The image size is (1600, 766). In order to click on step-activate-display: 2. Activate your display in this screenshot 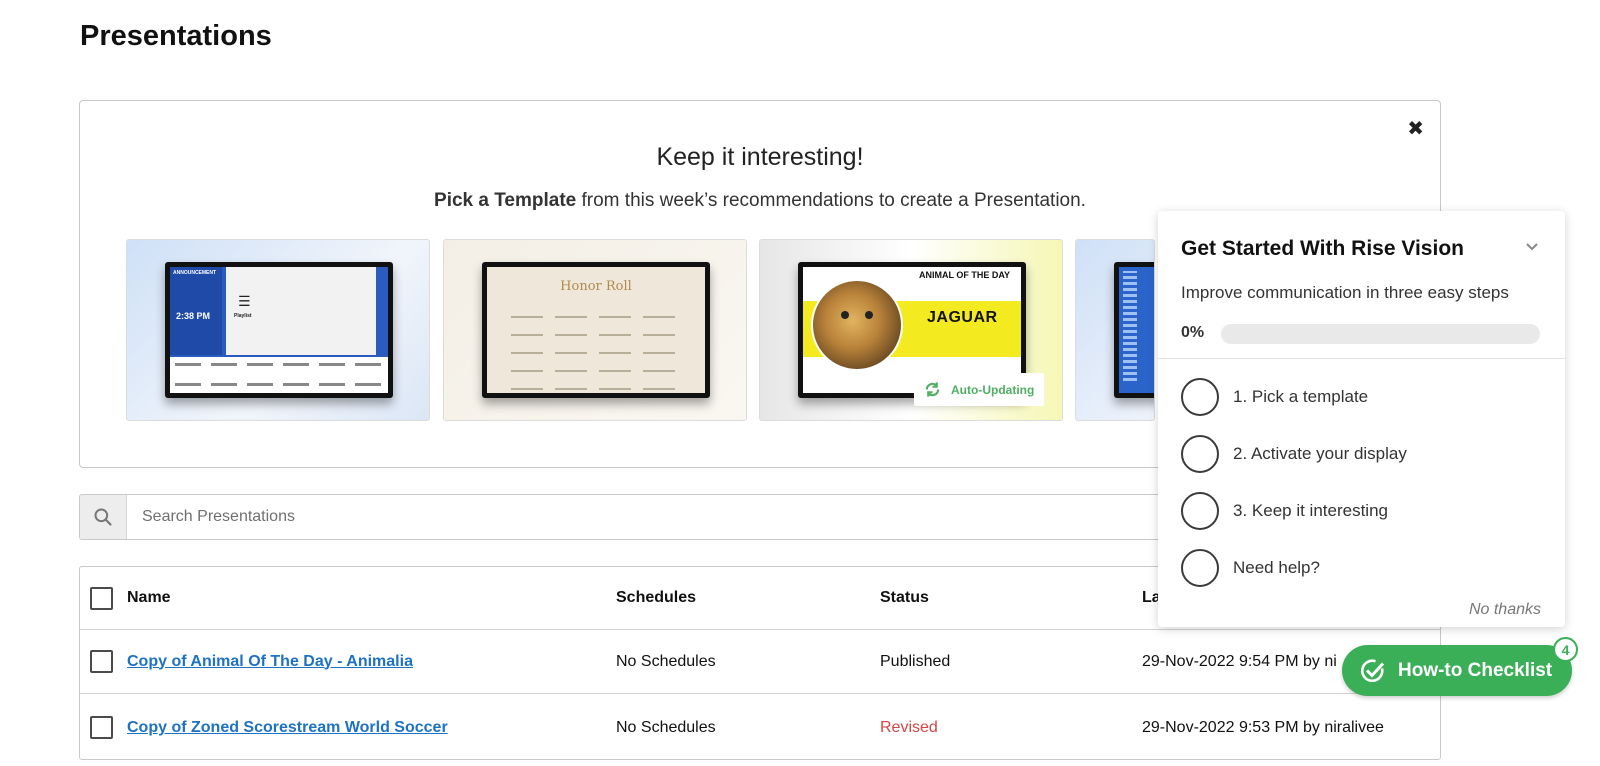, I will do `click(1294, 454)`.